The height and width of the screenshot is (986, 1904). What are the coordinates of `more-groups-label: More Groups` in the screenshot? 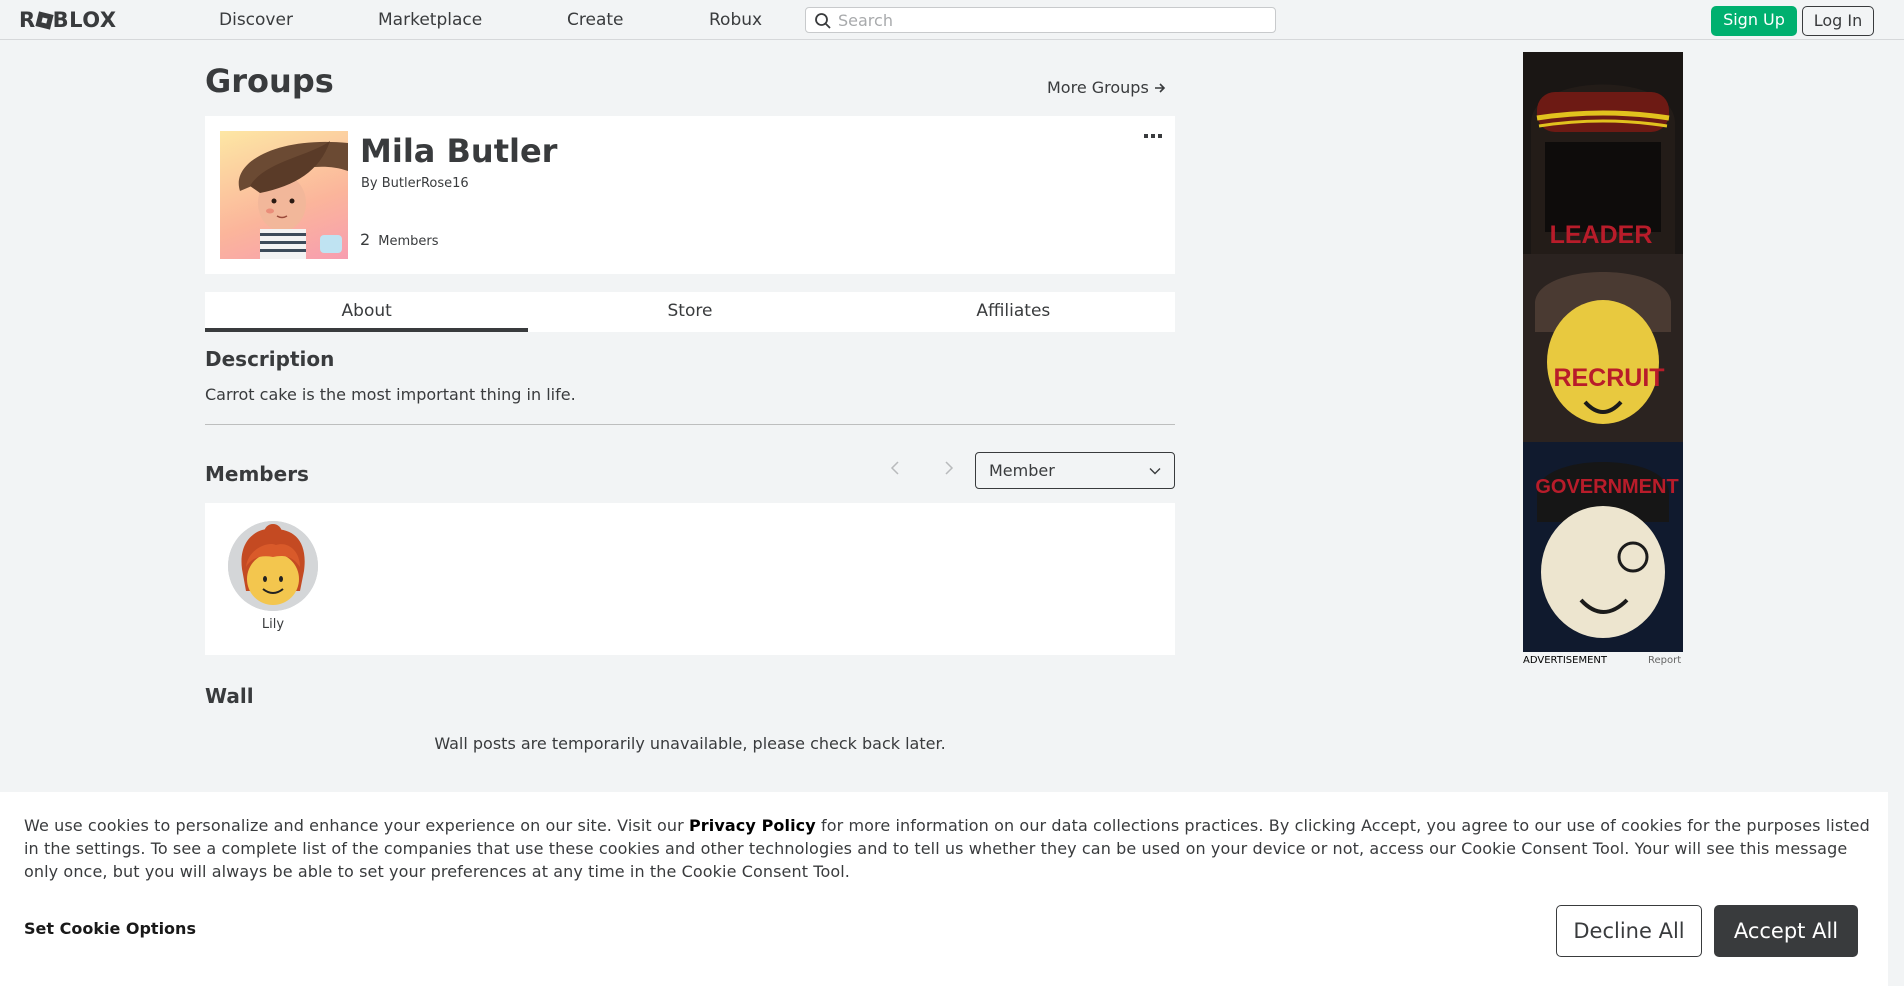 It's located at (1098, 87).